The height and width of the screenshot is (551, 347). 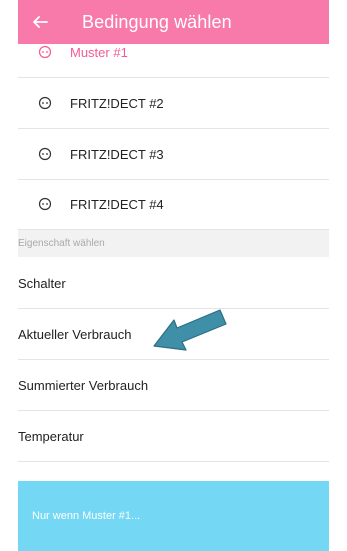 What do you see at coordinates (173, 103) in the screenshot?
I see `device-item-fritzdect-2: FRITZ!DECT #2` at bounding box center [173, 103].